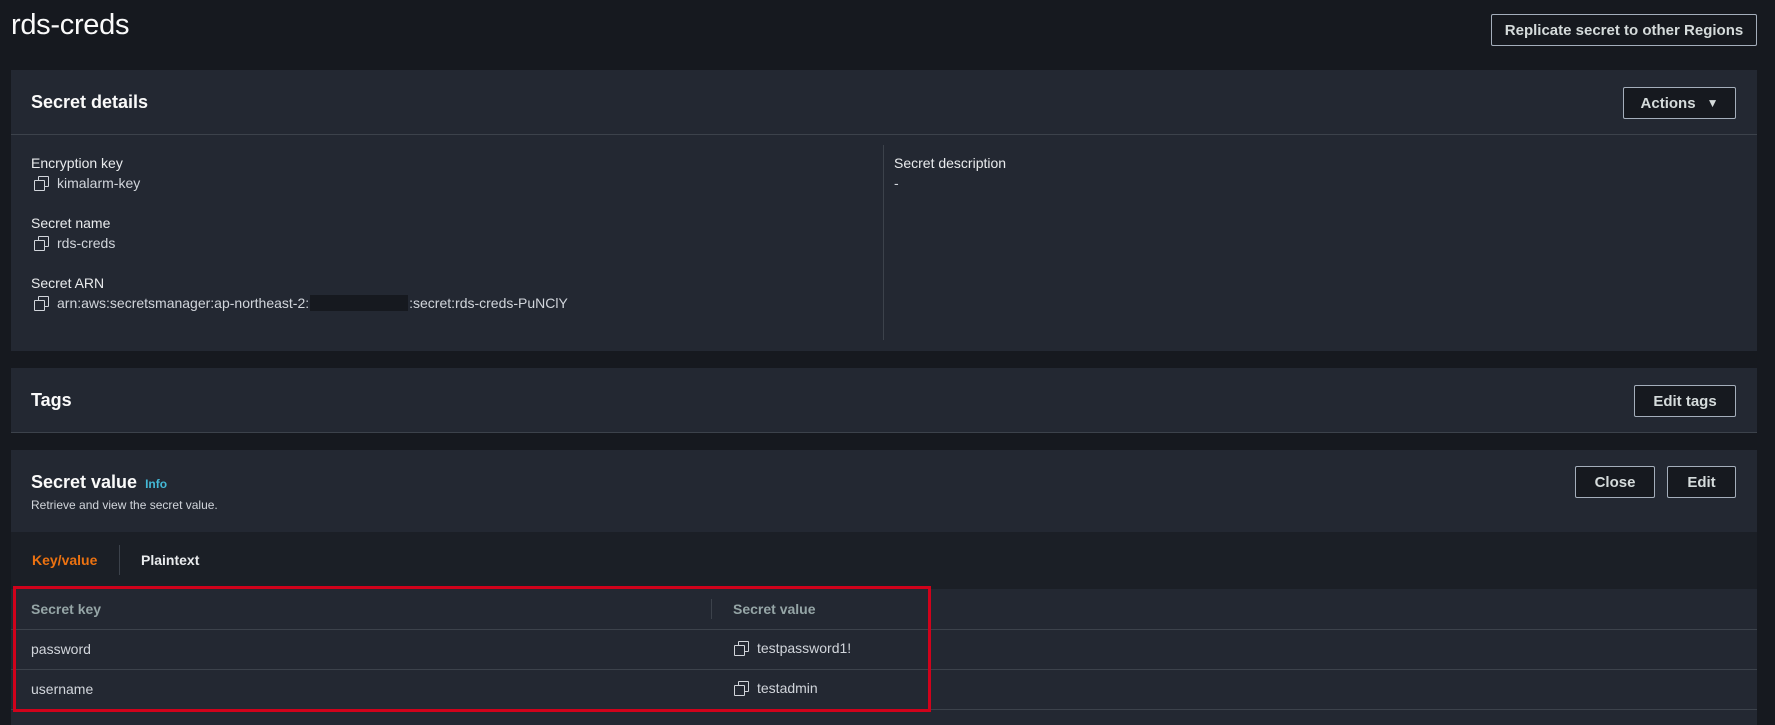 Image resolution: width=1775 pixels, height=725 pixels. I want to click on tags-title: Tags, so click(51, 400).